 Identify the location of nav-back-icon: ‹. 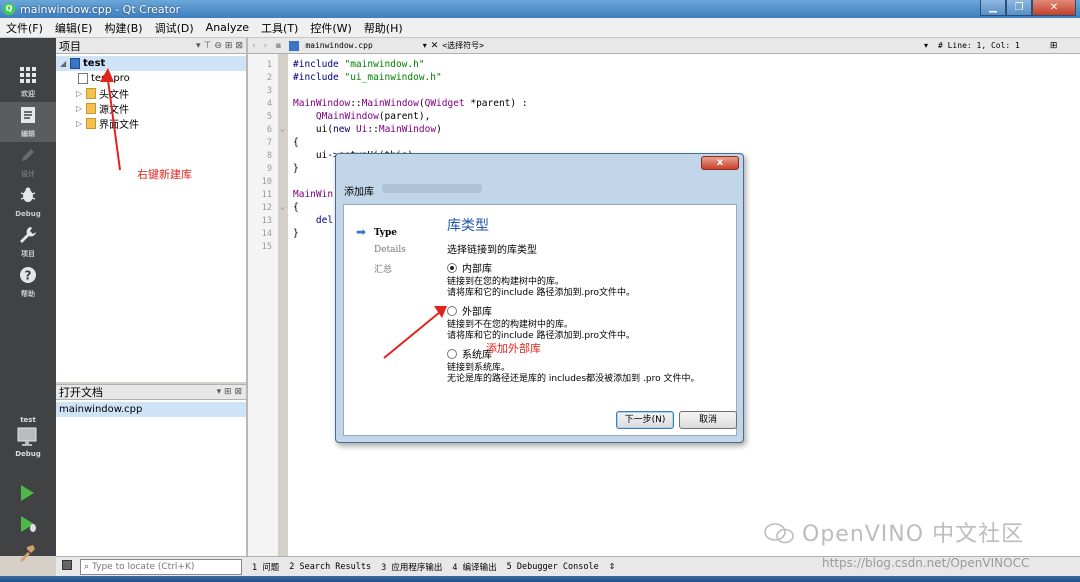
(254, 46).